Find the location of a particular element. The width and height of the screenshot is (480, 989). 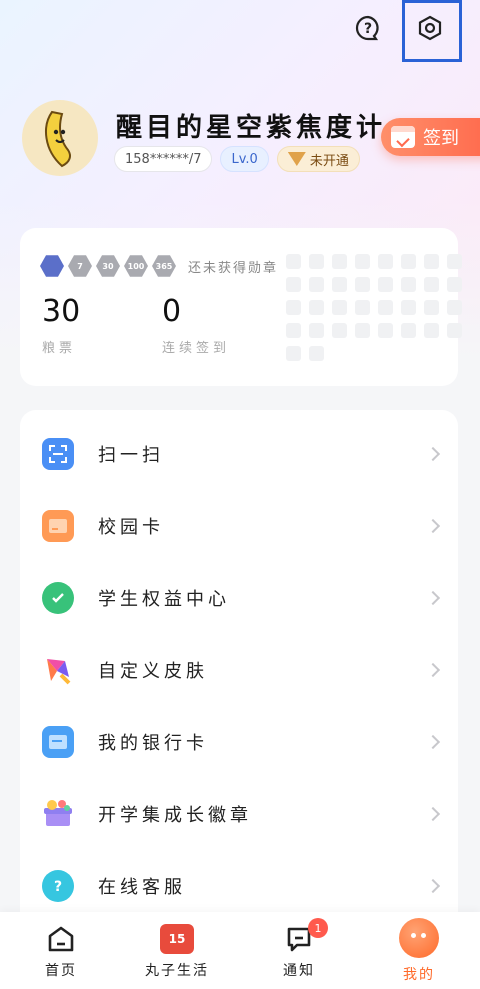

menu-item-customer-service: ? 在线客服 is located at coordinates (239, 886).